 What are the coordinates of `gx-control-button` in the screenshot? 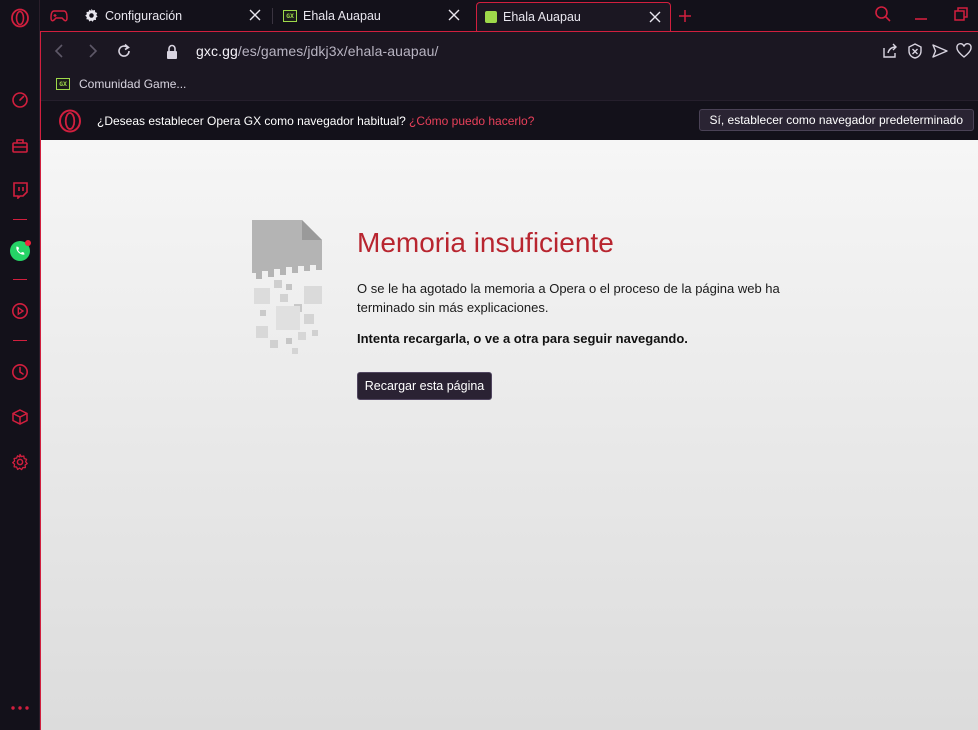 It's located at (61, 15).